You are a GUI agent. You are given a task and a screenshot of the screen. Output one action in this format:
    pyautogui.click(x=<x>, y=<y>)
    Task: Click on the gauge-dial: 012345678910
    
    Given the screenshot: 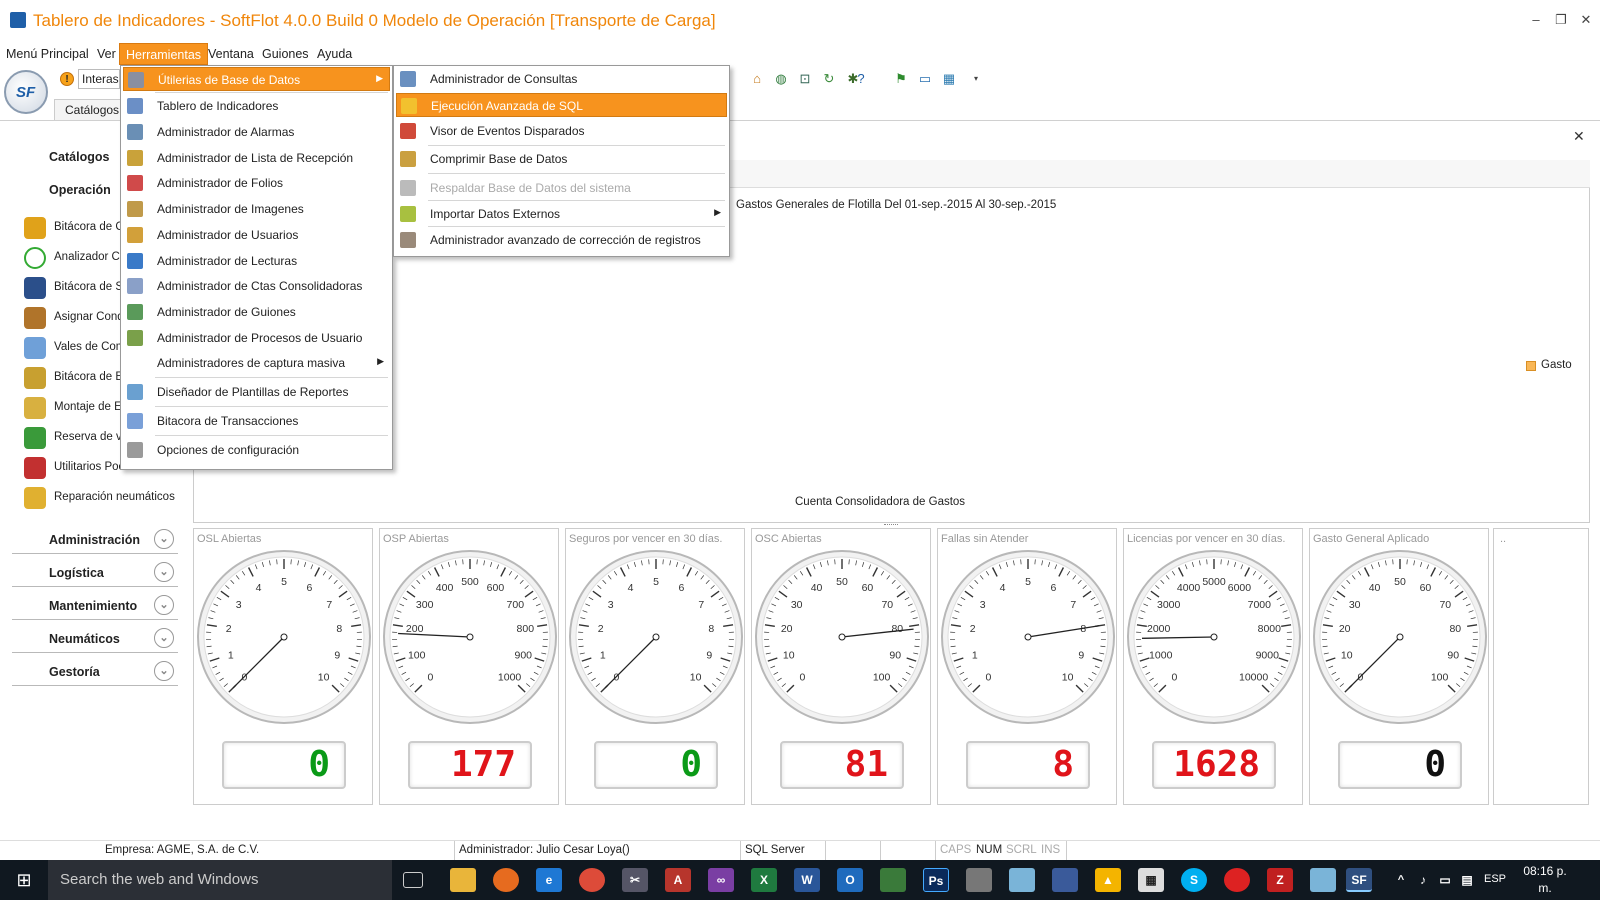 What is the action you would take?
    pyautogui.click(x=1028, y=639)
    